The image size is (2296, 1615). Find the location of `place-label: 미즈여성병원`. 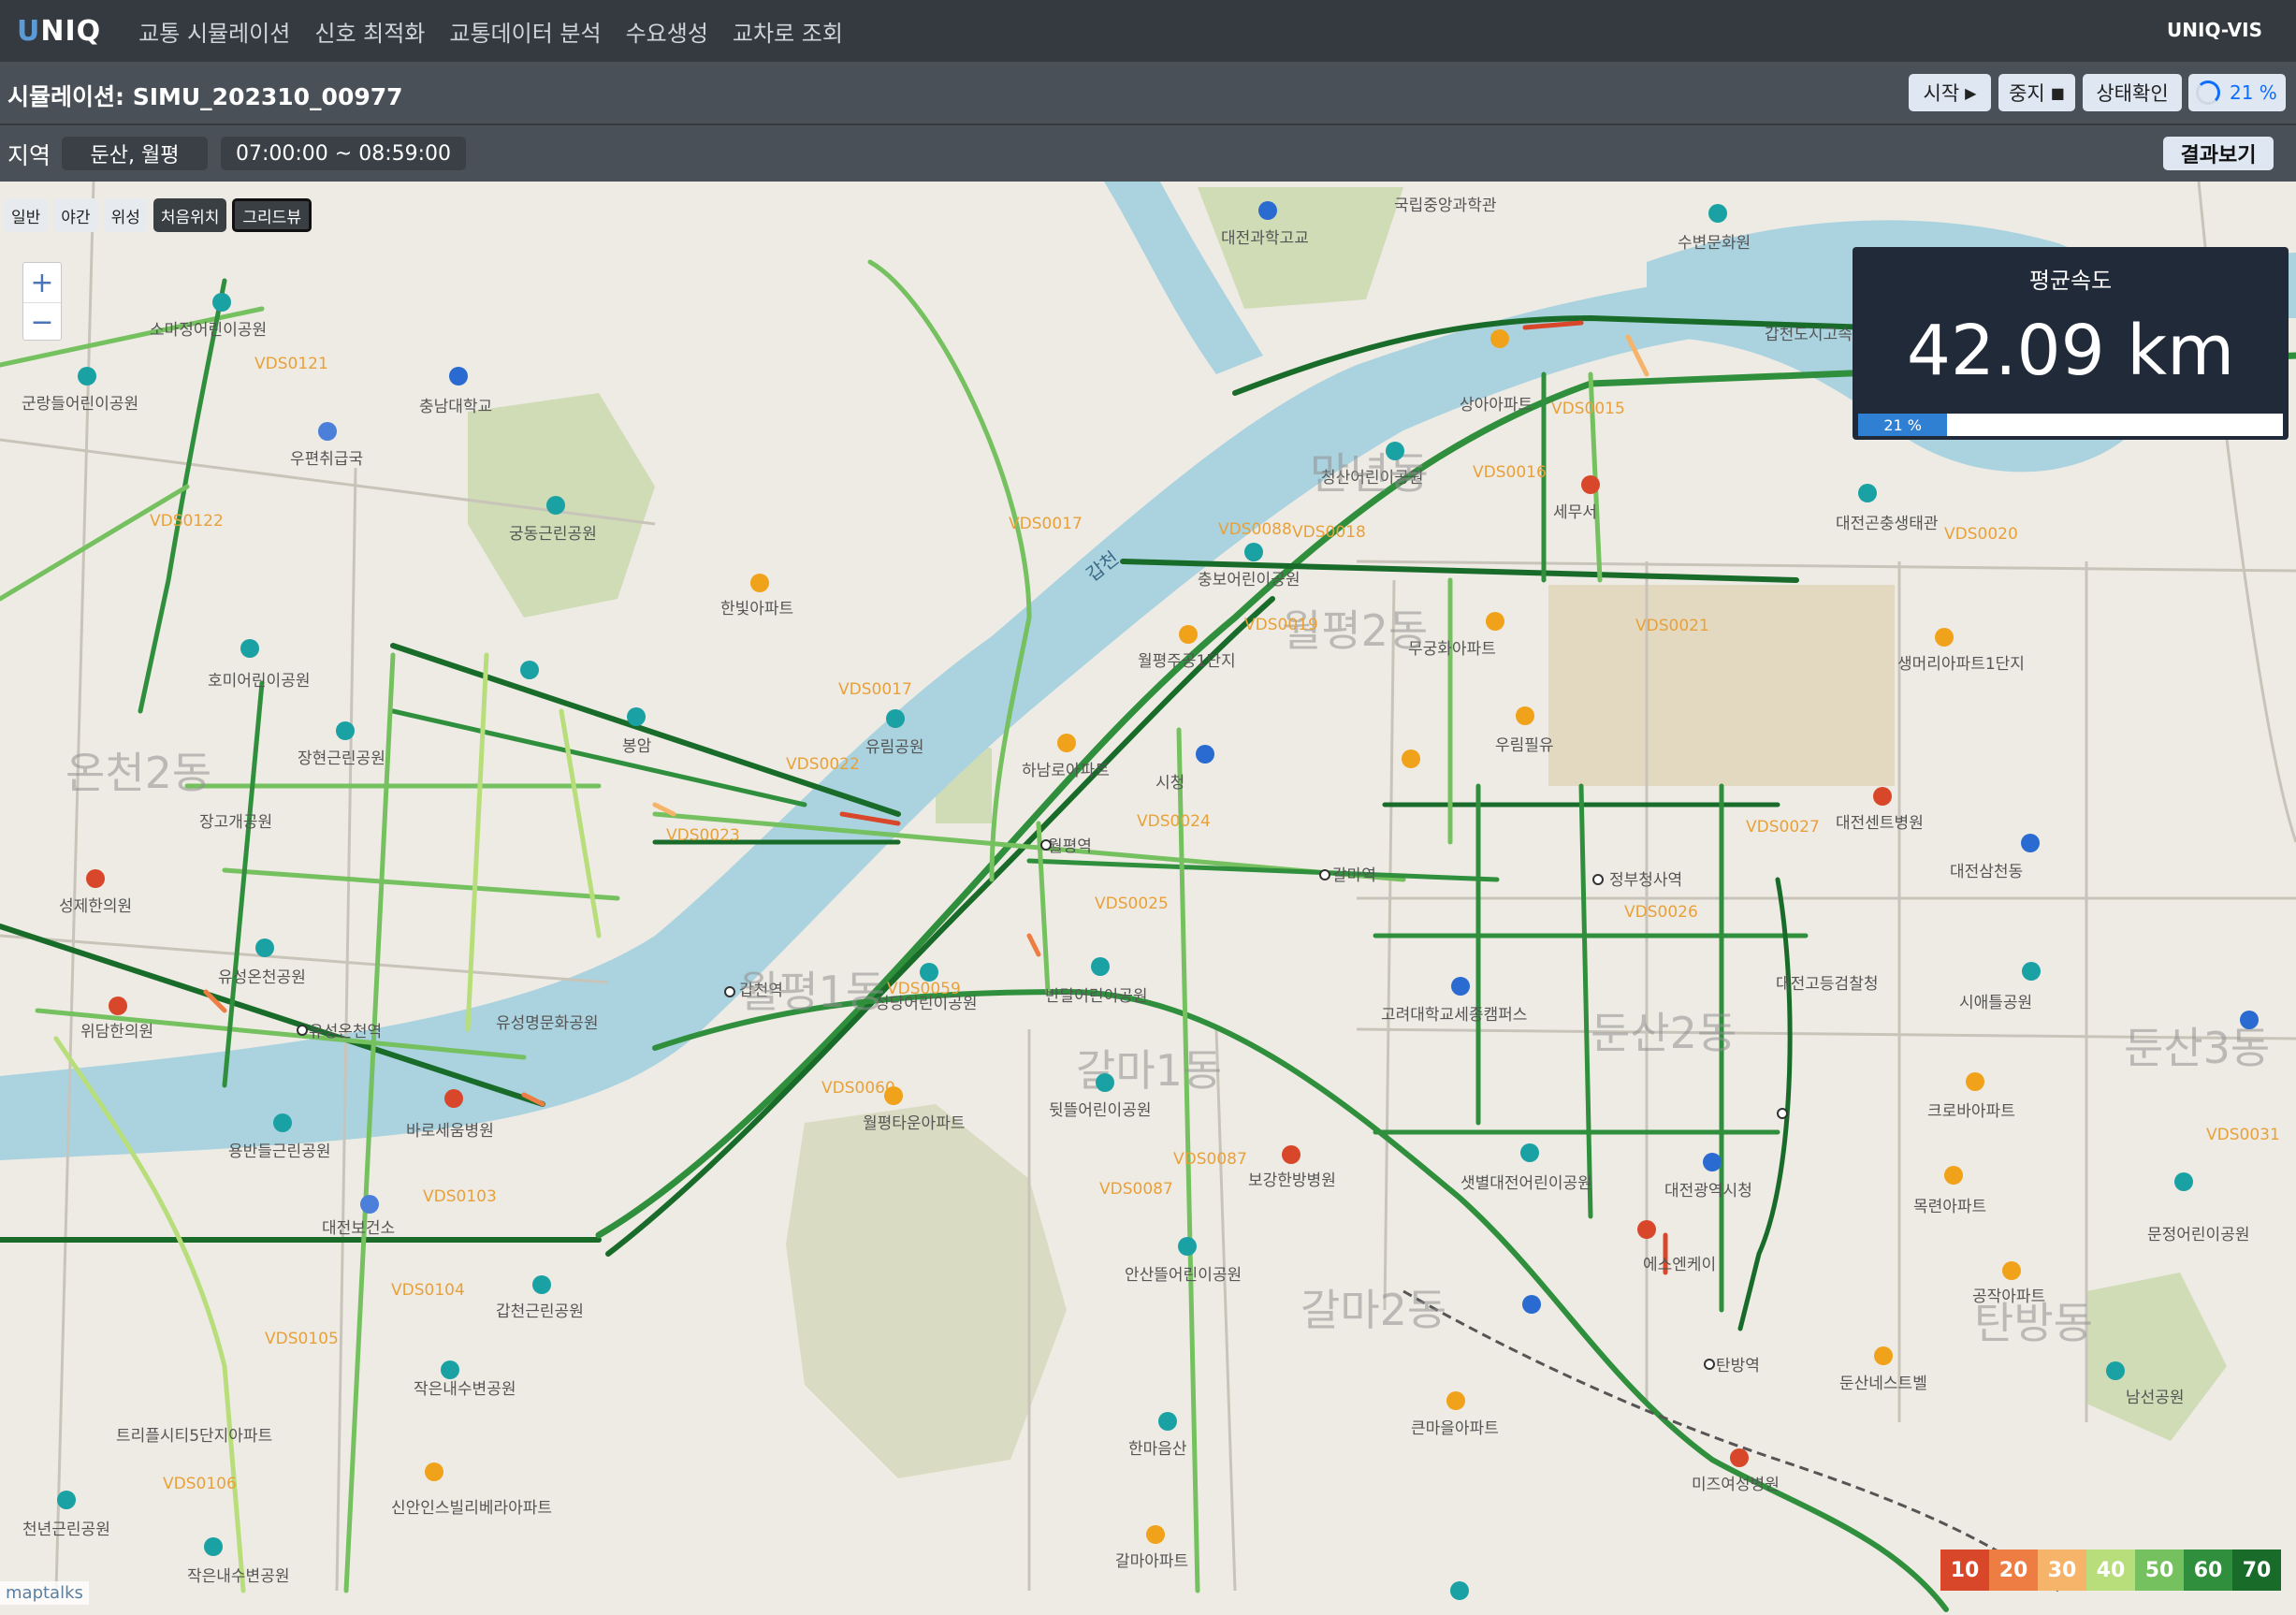

place-label: 미즈여성병원 is located at coordinates (1736, 1485).